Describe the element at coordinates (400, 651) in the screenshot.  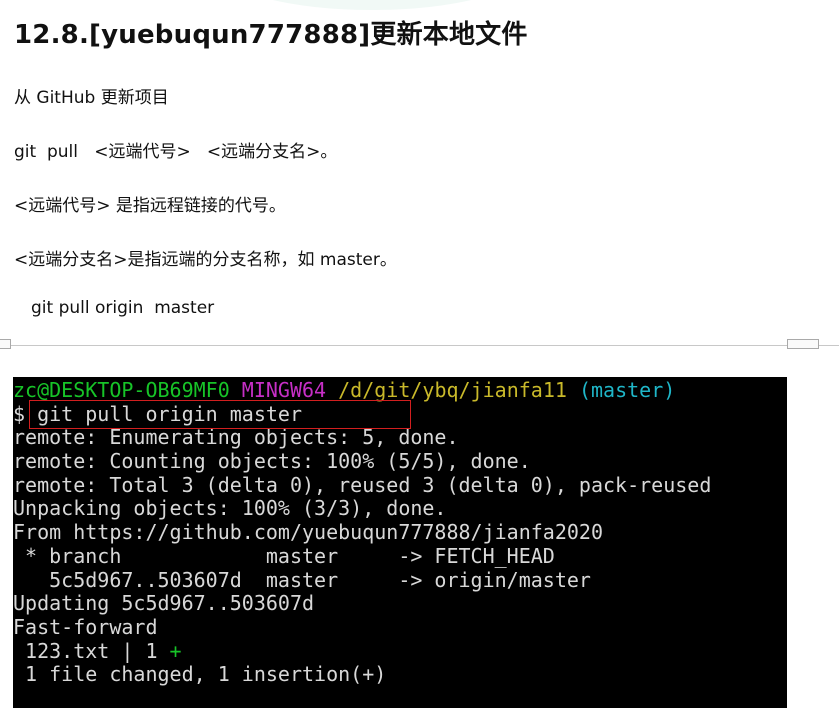
I see `terminal-diffstat-line: 123.txt | 1 +` at that location.